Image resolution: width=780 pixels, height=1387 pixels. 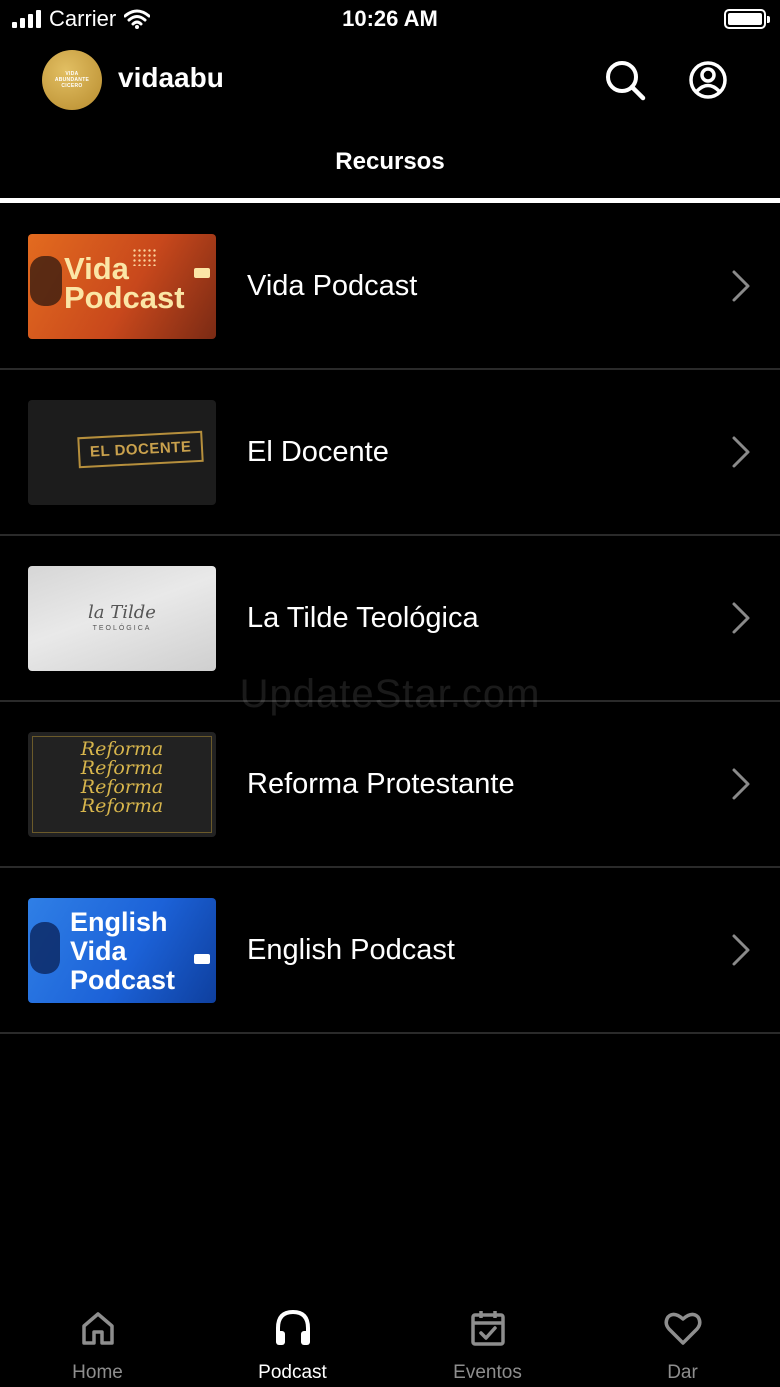 I want to click on nav-dar: Dar, so click(x=682, y=1341).